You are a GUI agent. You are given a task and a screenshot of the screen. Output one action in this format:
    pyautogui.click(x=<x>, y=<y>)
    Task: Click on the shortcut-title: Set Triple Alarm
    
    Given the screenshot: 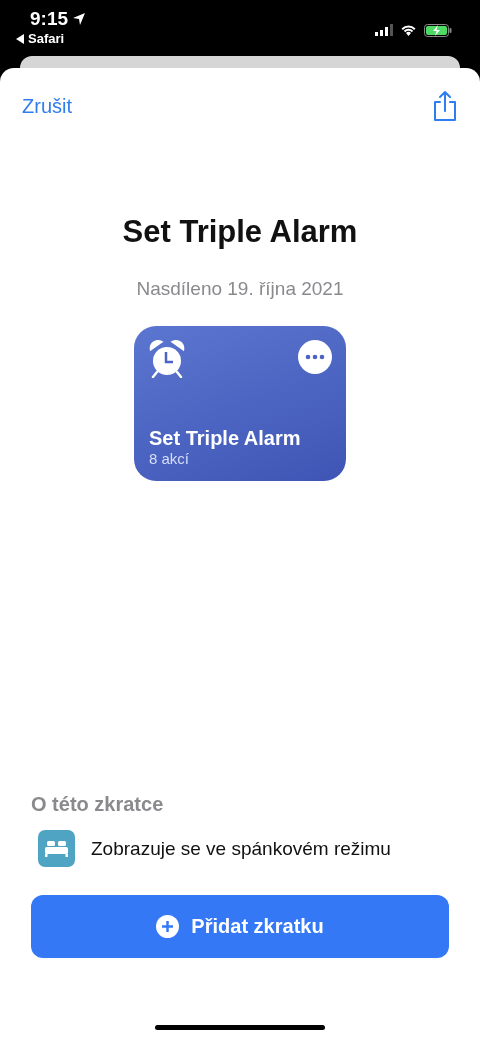 What is the action you would take?
    pyautogui.click(x=240, y=232)
    